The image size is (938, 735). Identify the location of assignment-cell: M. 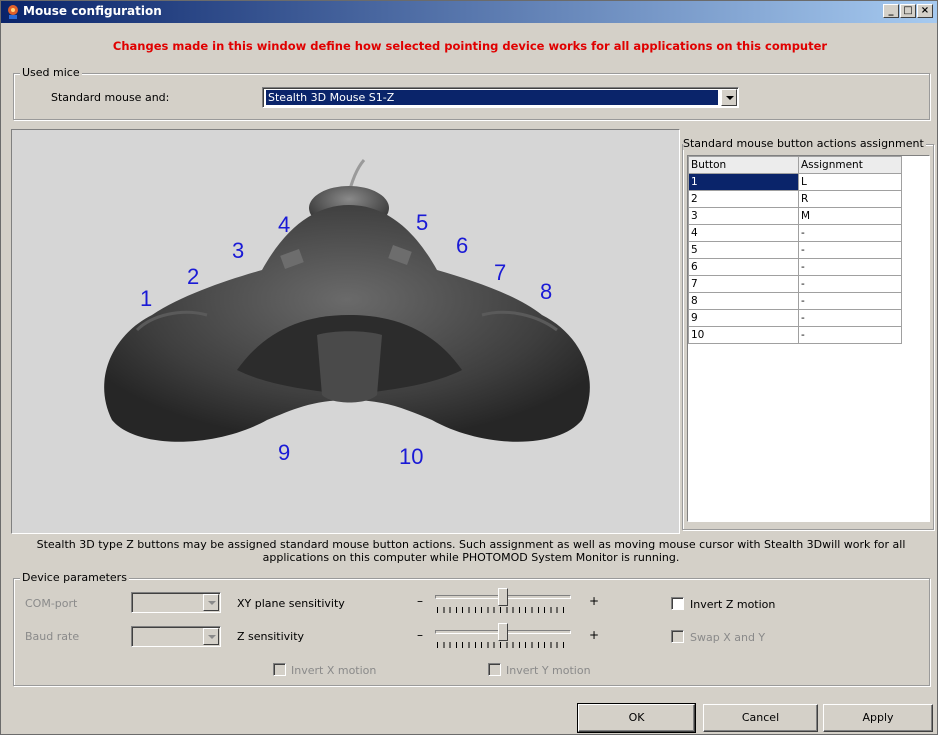
(850, 216).